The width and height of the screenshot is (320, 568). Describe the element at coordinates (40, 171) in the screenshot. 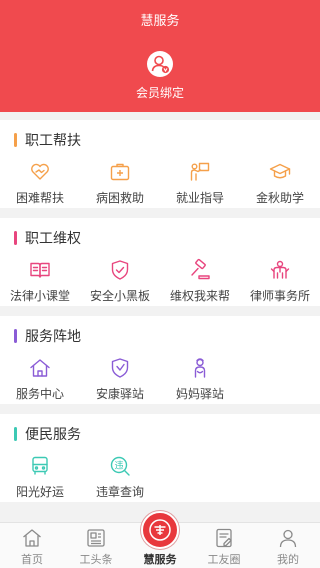

I see `heart-hands-icon` at that location.